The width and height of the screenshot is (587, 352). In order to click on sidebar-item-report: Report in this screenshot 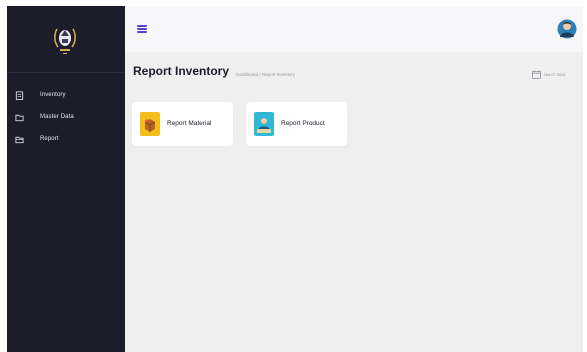, I will do `click(66, 139)`.